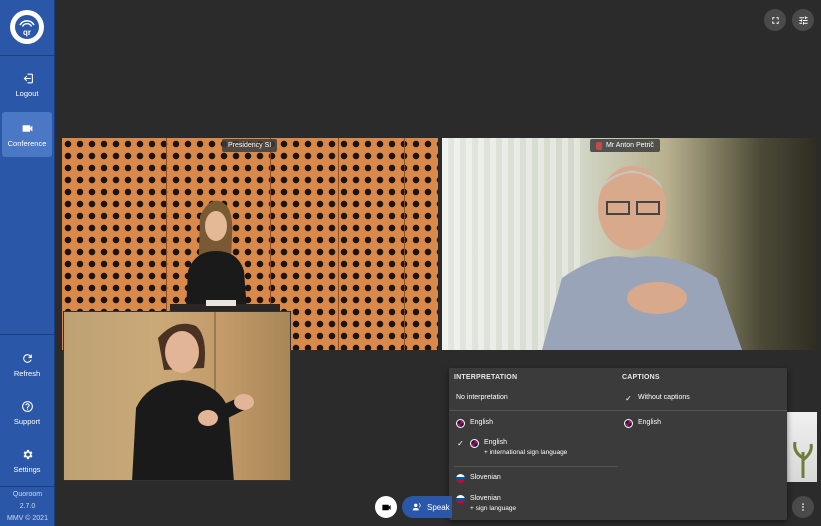  What do you see at coordinates (27, 469) in the screenshot?
I see `sidebar-item-label: Settings` at bounding box center [27, 469].